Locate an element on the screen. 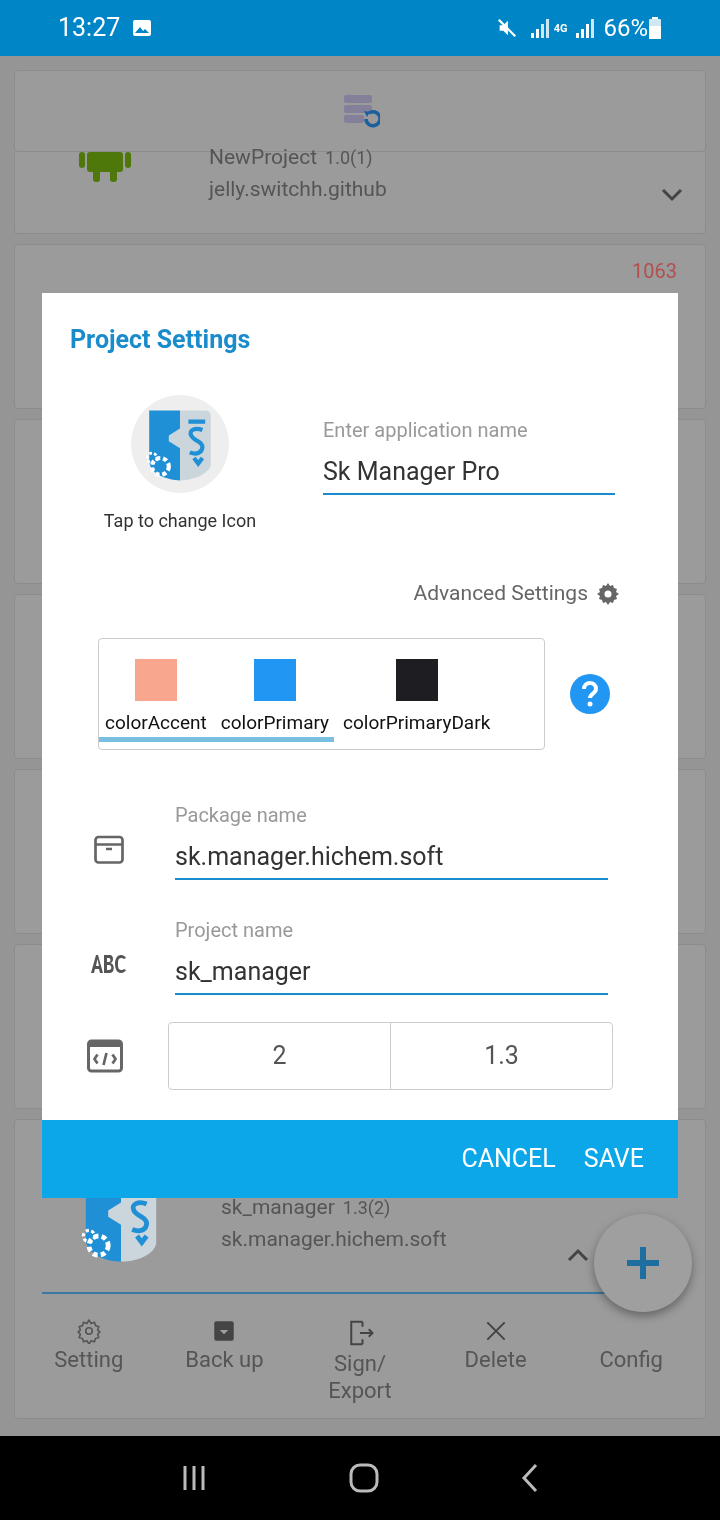 The width and height of the screenshot is (720, 1520). network-label: 4G is located at coordinates (560, 28).